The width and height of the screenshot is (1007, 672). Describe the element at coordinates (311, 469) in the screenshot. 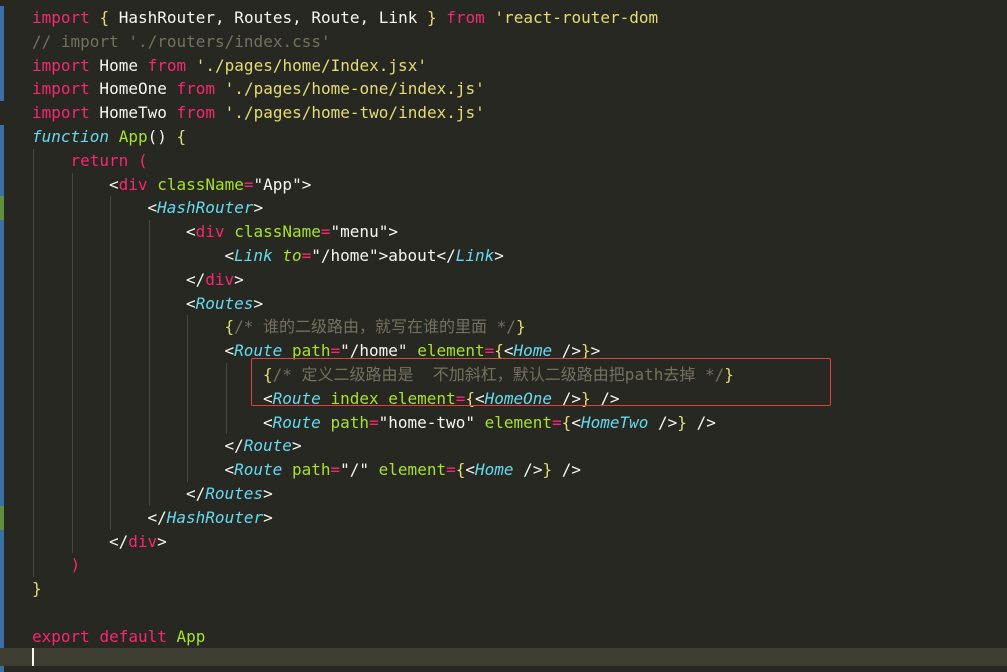

I see `code-token: path` at that location.